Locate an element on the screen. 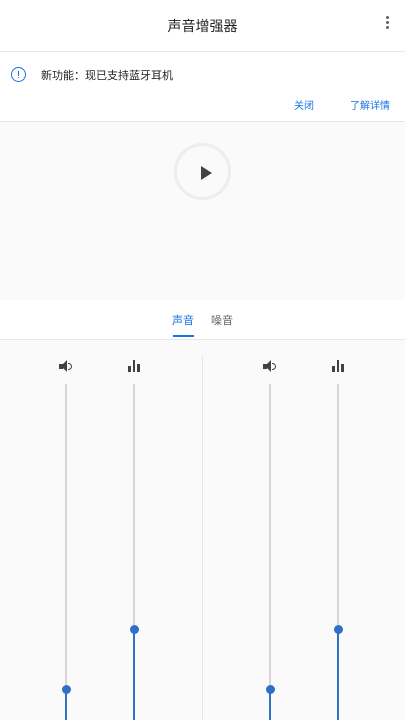 This screenshot has height=720, width=405. banner-close-button: 关闭 is located at coordinates (304, 104).